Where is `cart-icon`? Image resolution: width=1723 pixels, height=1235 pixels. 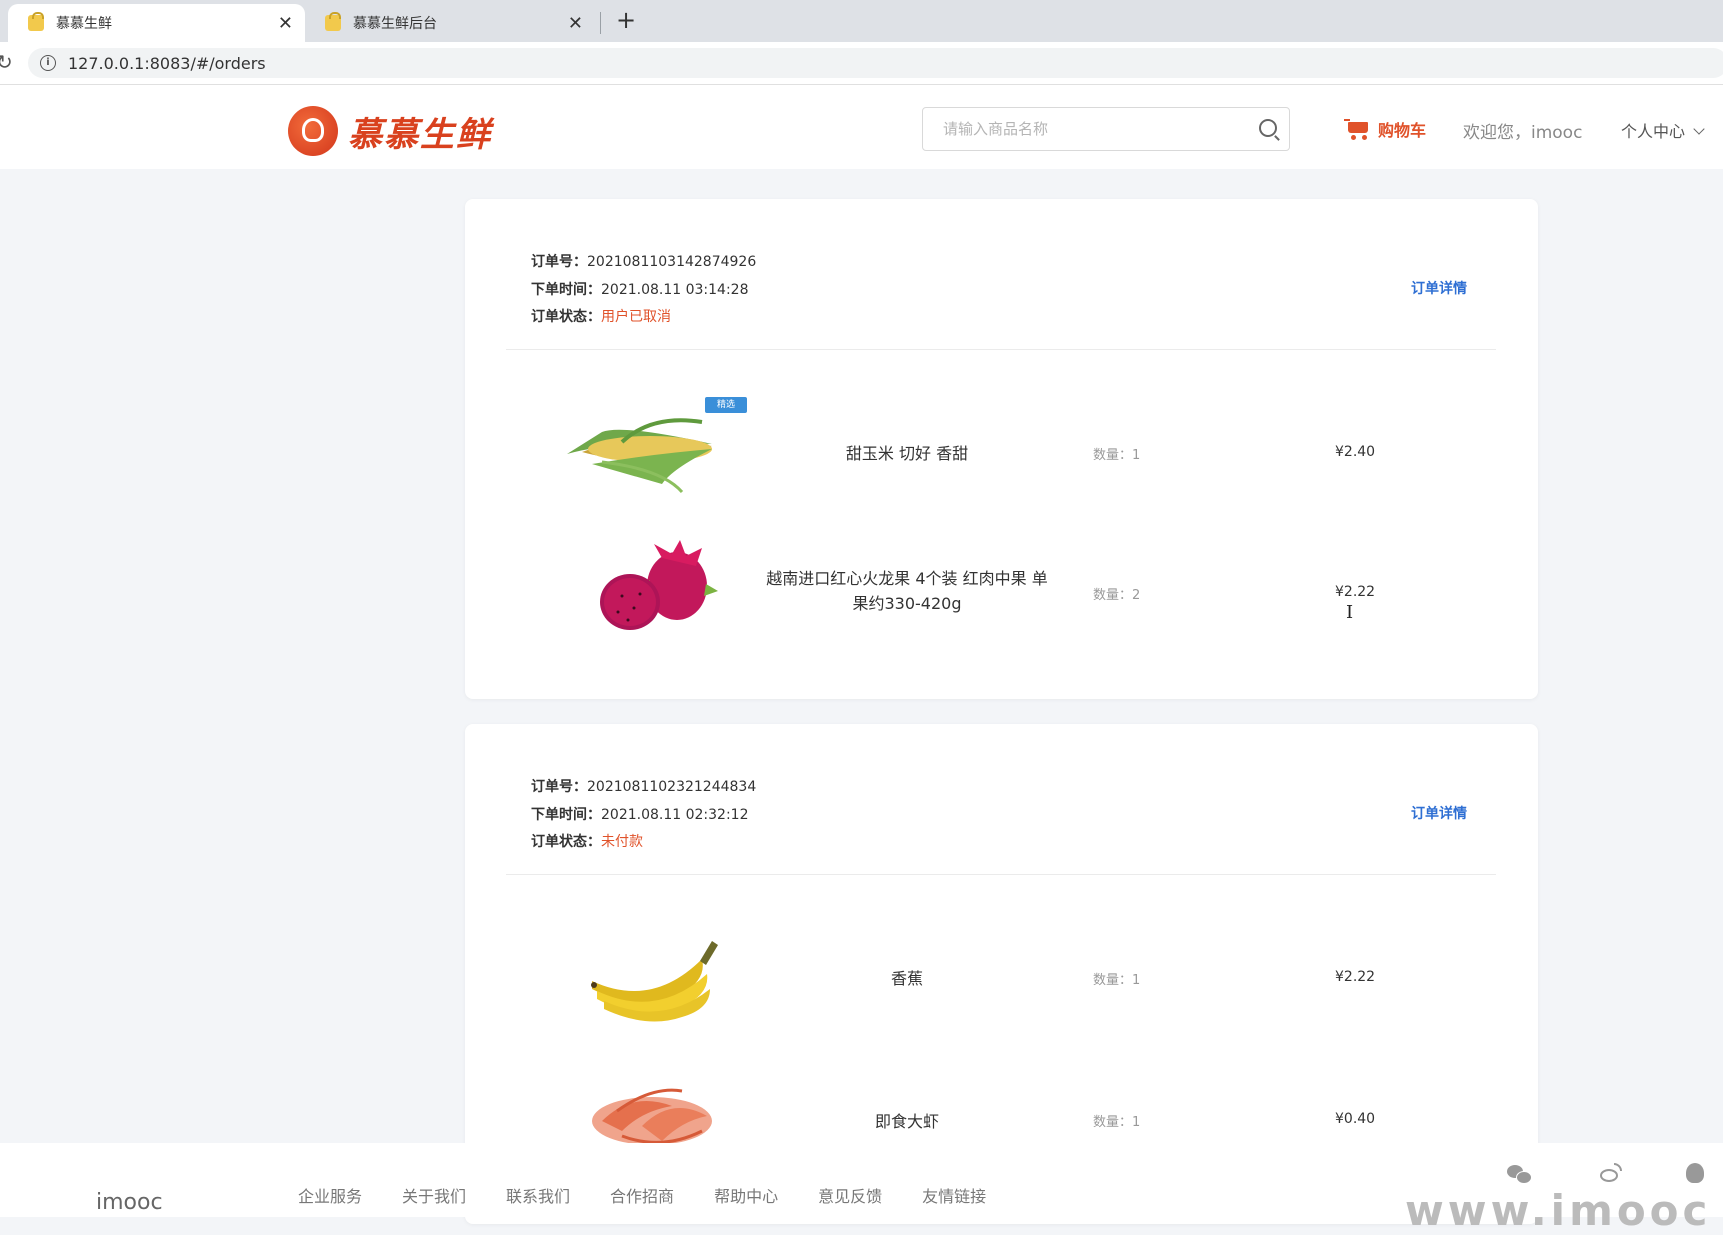
cart-icon is located at coordinates (1357, 129).